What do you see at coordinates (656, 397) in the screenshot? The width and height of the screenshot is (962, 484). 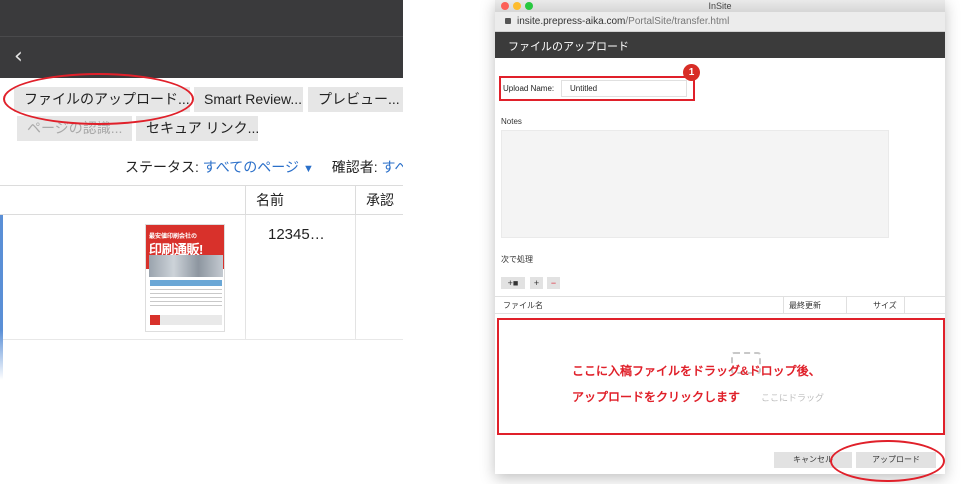 I see `instruction-text: アップロードをクリックします` at bounding box center [656, 397].